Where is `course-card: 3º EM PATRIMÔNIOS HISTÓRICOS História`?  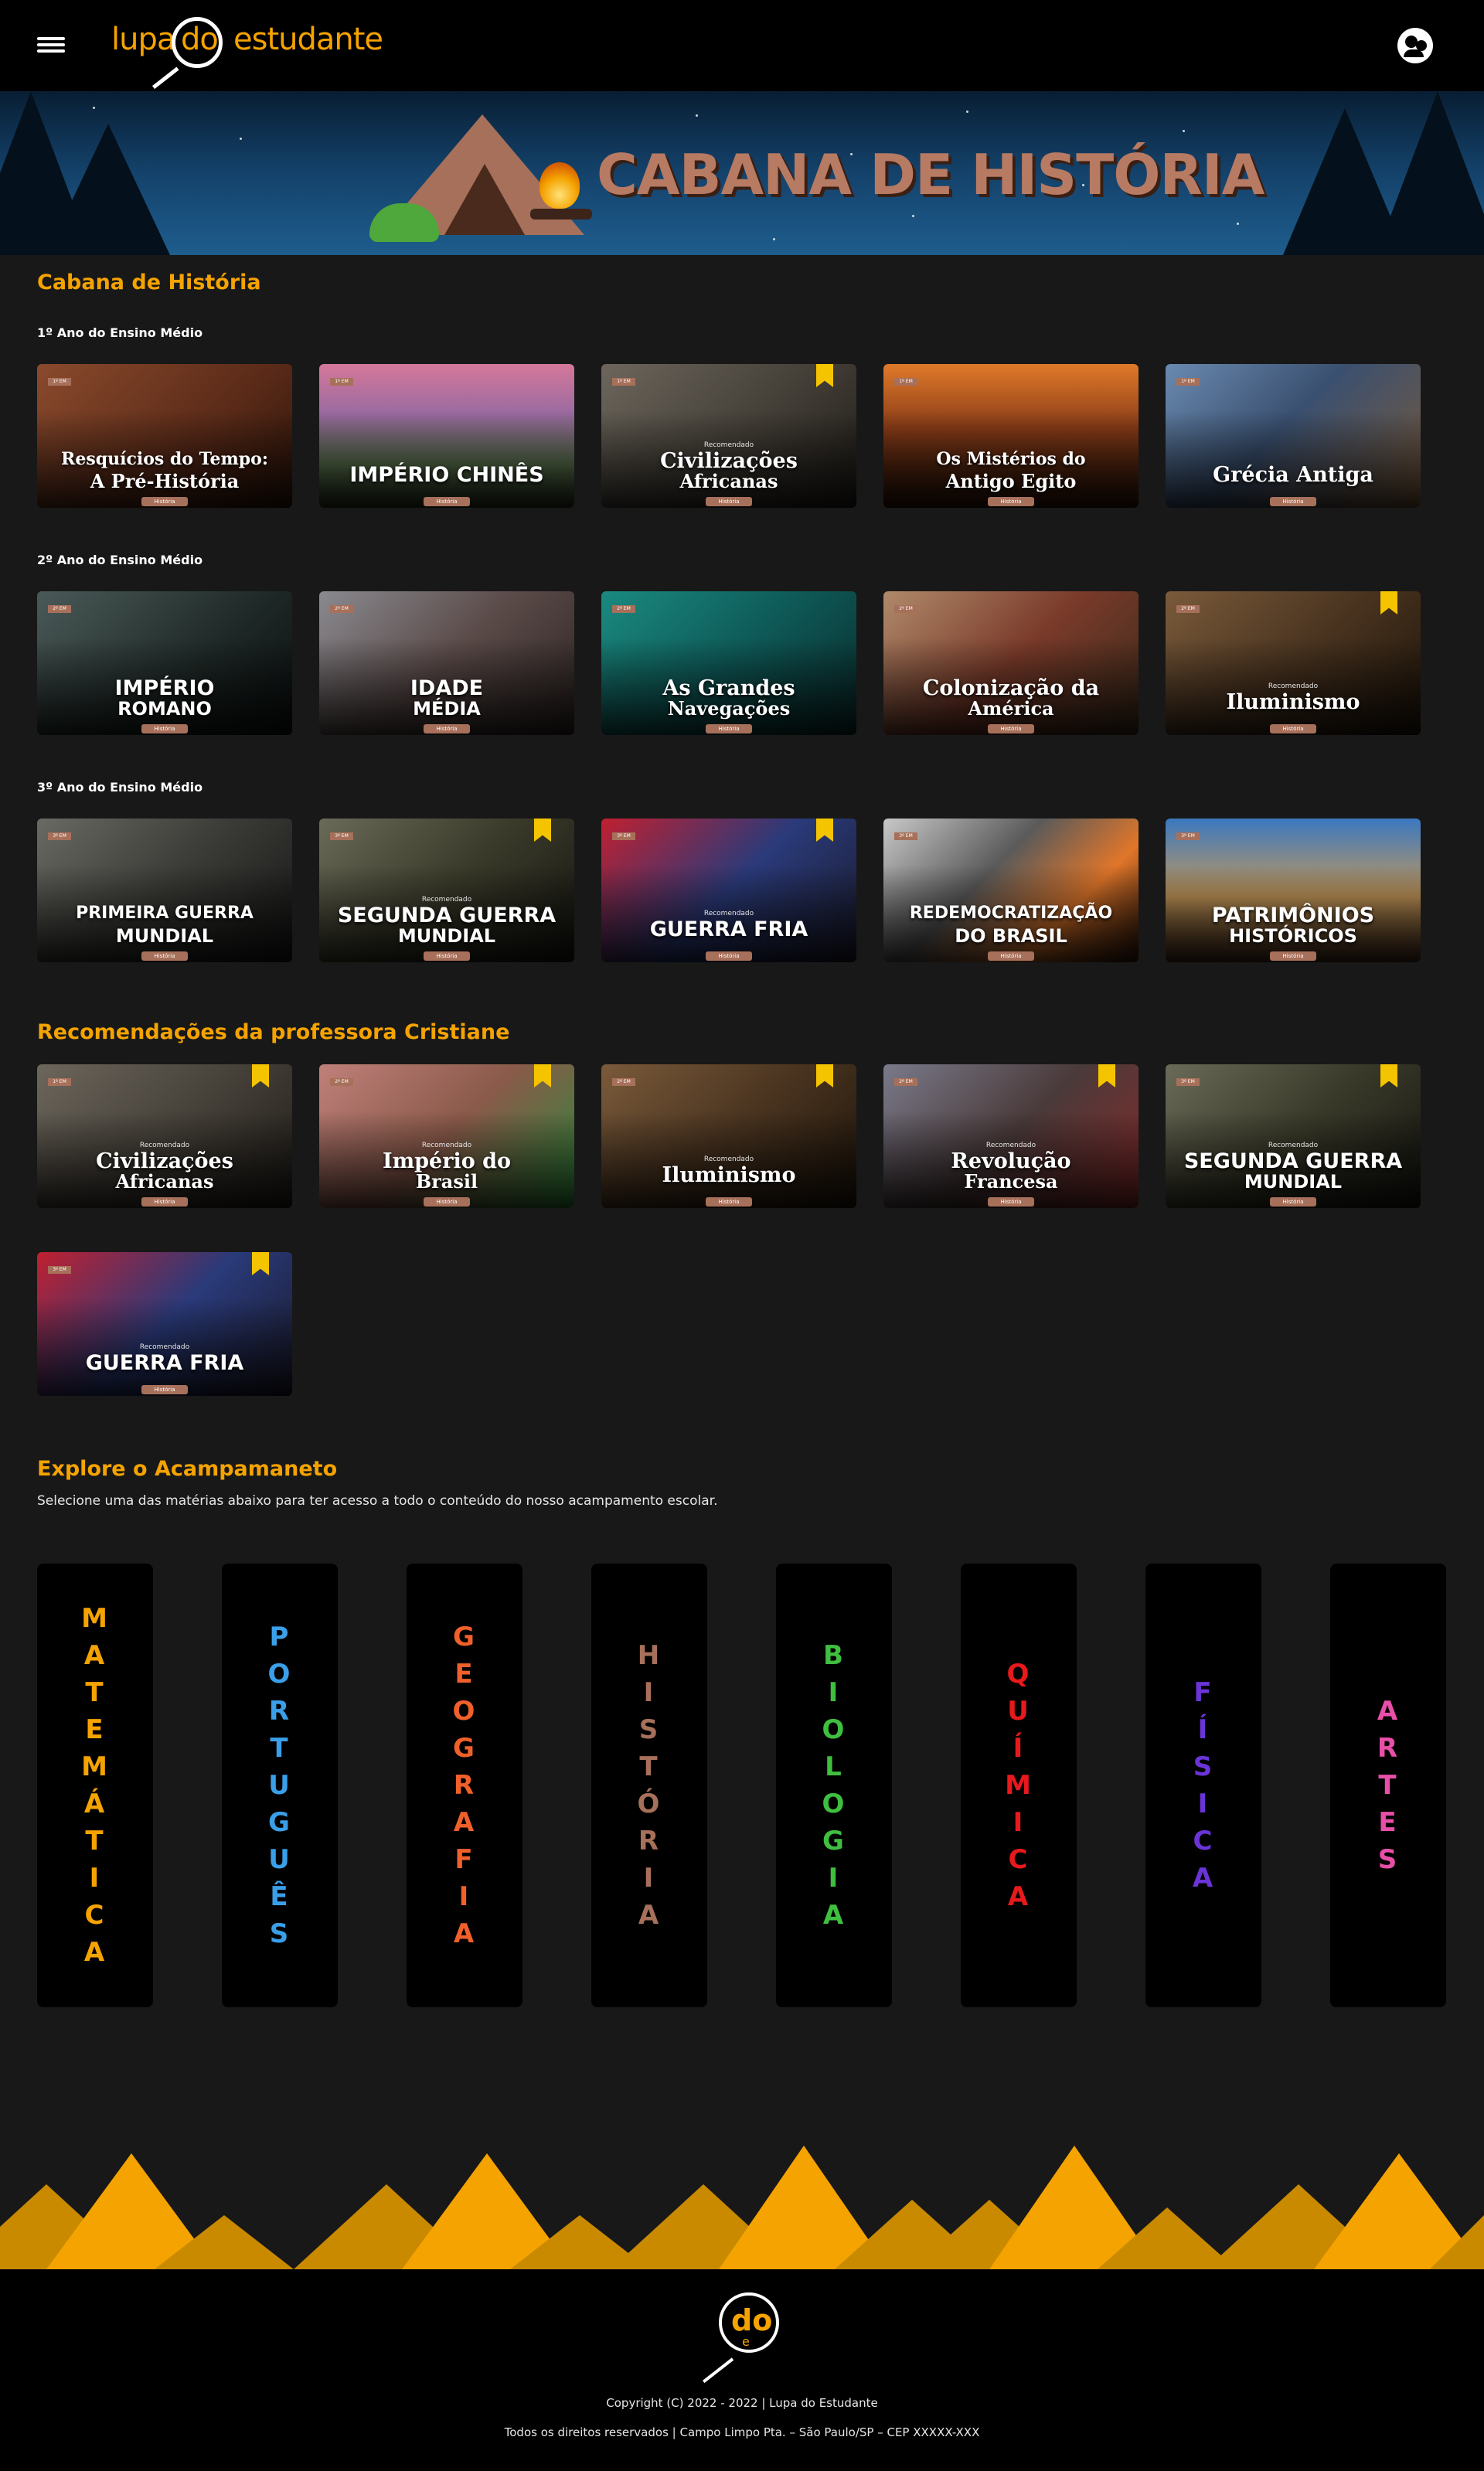 course-card: 3º EM PATRIMÔNIOS HISTÓRICOS História is located at coordinates (1293, 890).